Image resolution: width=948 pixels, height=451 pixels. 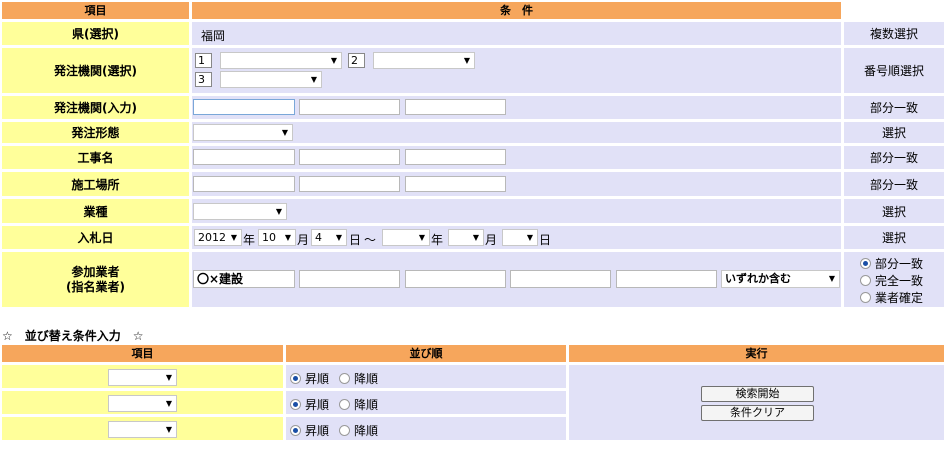 I want to click on cond-agency-select: 1 ▼ 2 ▼ 3 ▼, so click(x=516, y=70).